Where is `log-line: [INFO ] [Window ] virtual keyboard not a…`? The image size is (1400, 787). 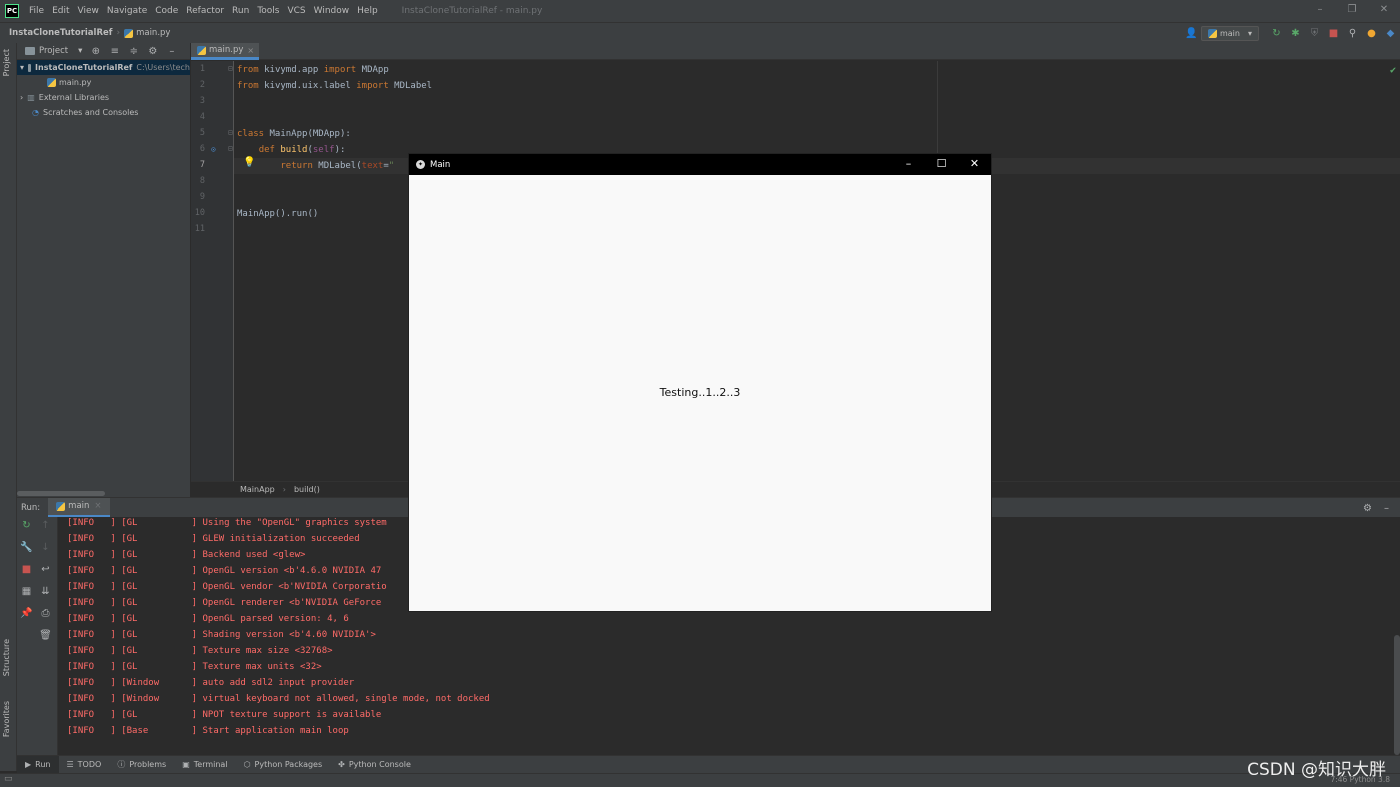 log-line: [INFO ] [Window ] virtual keyboard not a… is located at coordinates (278, 699).